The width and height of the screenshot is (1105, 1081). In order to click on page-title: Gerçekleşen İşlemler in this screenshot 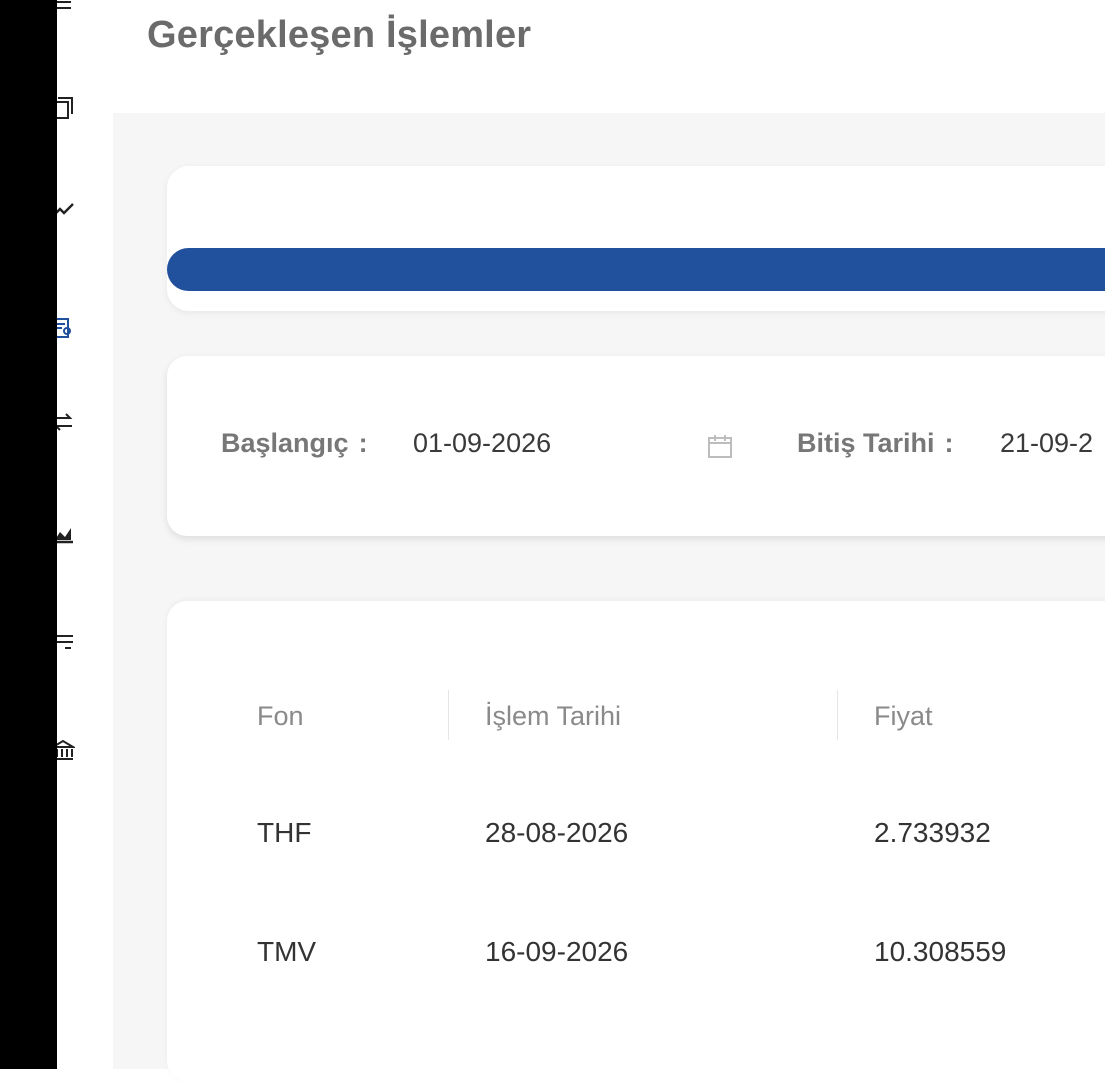, I will do `click(339, 35)`.